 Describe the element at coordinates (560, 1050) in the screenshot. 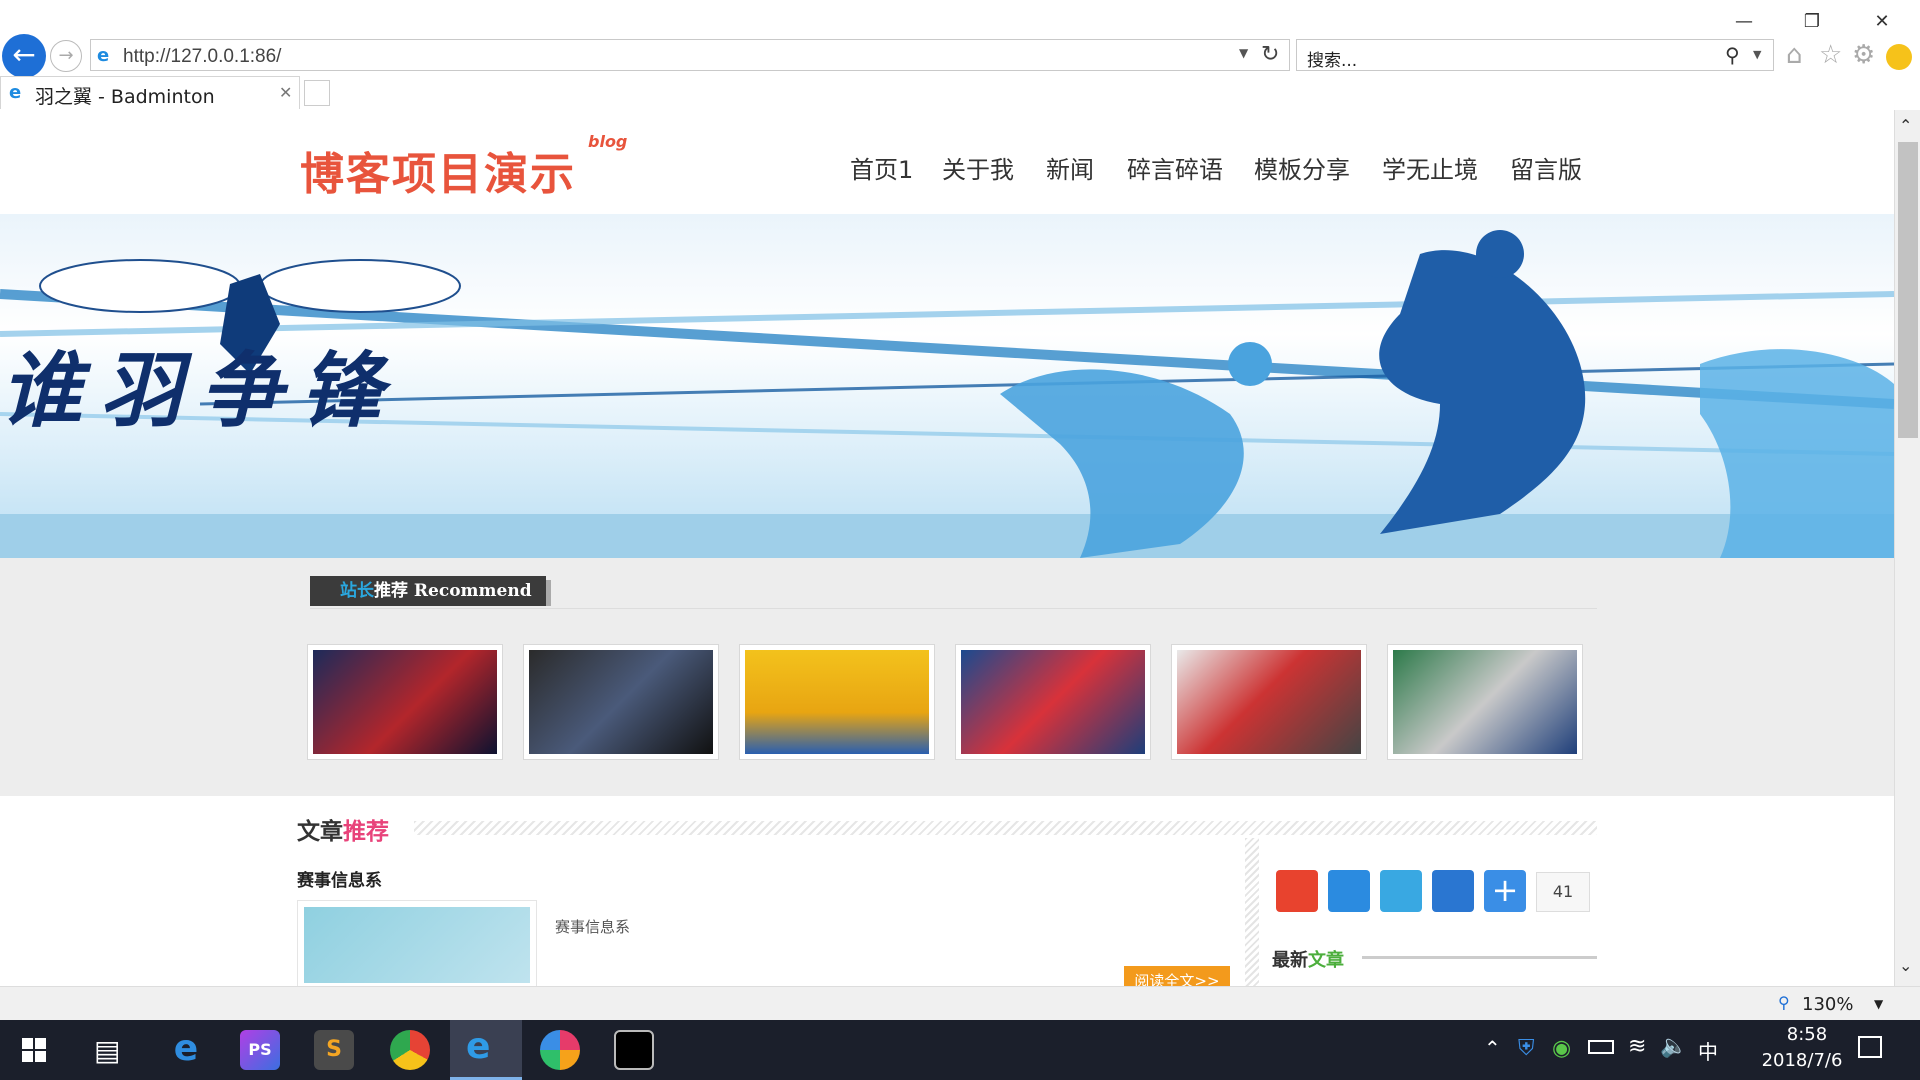

I see `color-app-taskbar-icon` at that location.